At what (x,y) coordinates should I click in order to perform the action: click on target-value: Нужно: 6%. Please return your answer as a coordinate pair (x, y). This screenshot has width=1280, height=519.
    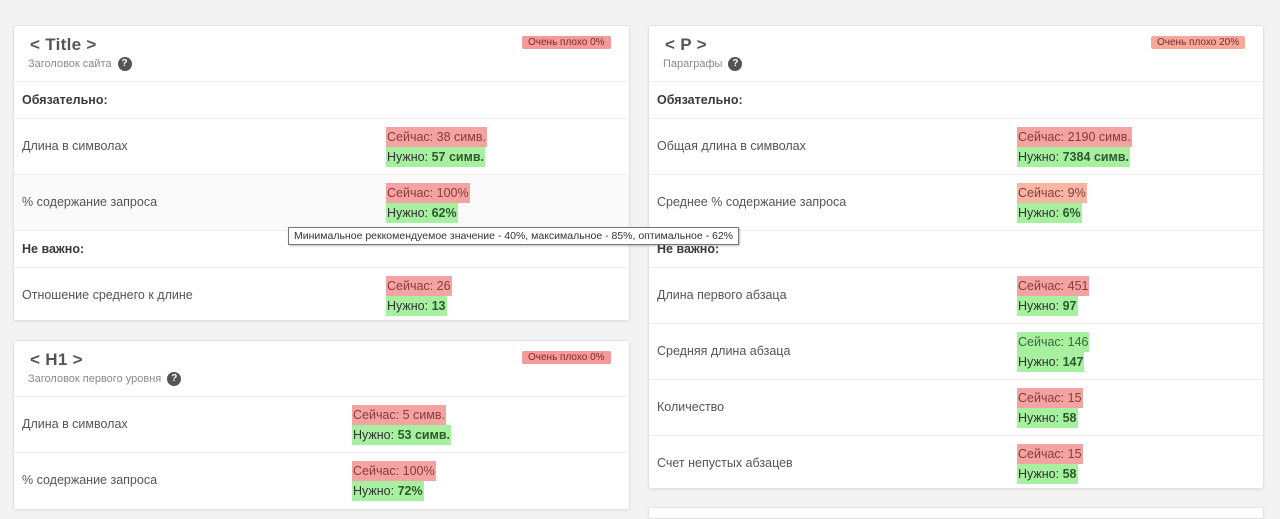
    Looking at the image, I should click on (1049, 213).